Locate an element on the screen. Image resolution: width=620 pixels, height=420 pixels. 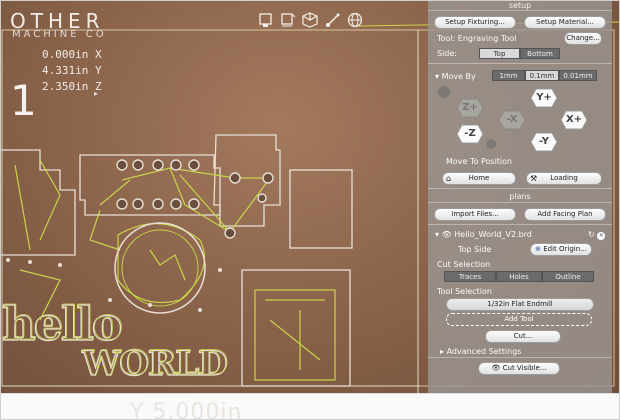
plan-file-row: ▾ 👁 Hello_World_V2.brd is located at coordinates (483, 234).